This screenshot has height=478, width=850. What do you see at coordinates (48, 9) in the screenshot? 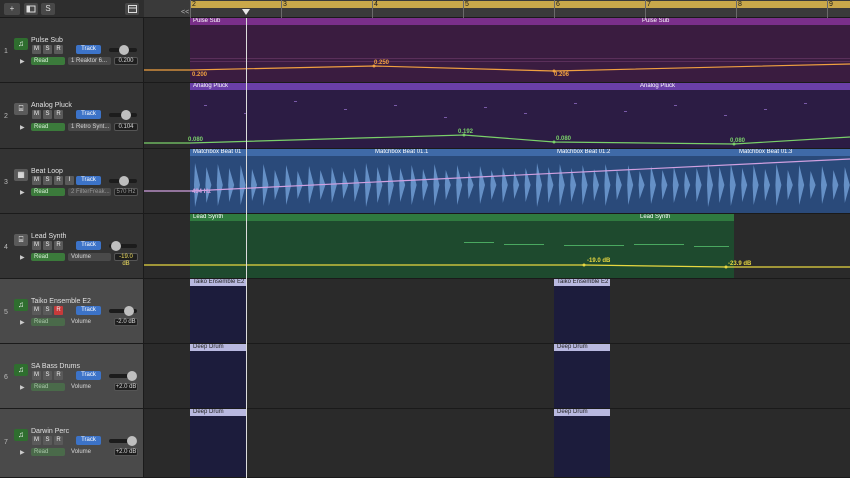
I see `solo-mode-button: S` at bounding box center [48, 9].